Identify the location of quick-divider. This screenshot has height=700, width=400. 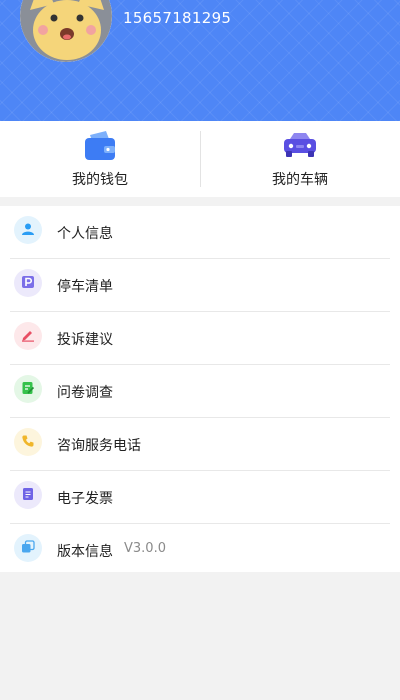
(200, 159).